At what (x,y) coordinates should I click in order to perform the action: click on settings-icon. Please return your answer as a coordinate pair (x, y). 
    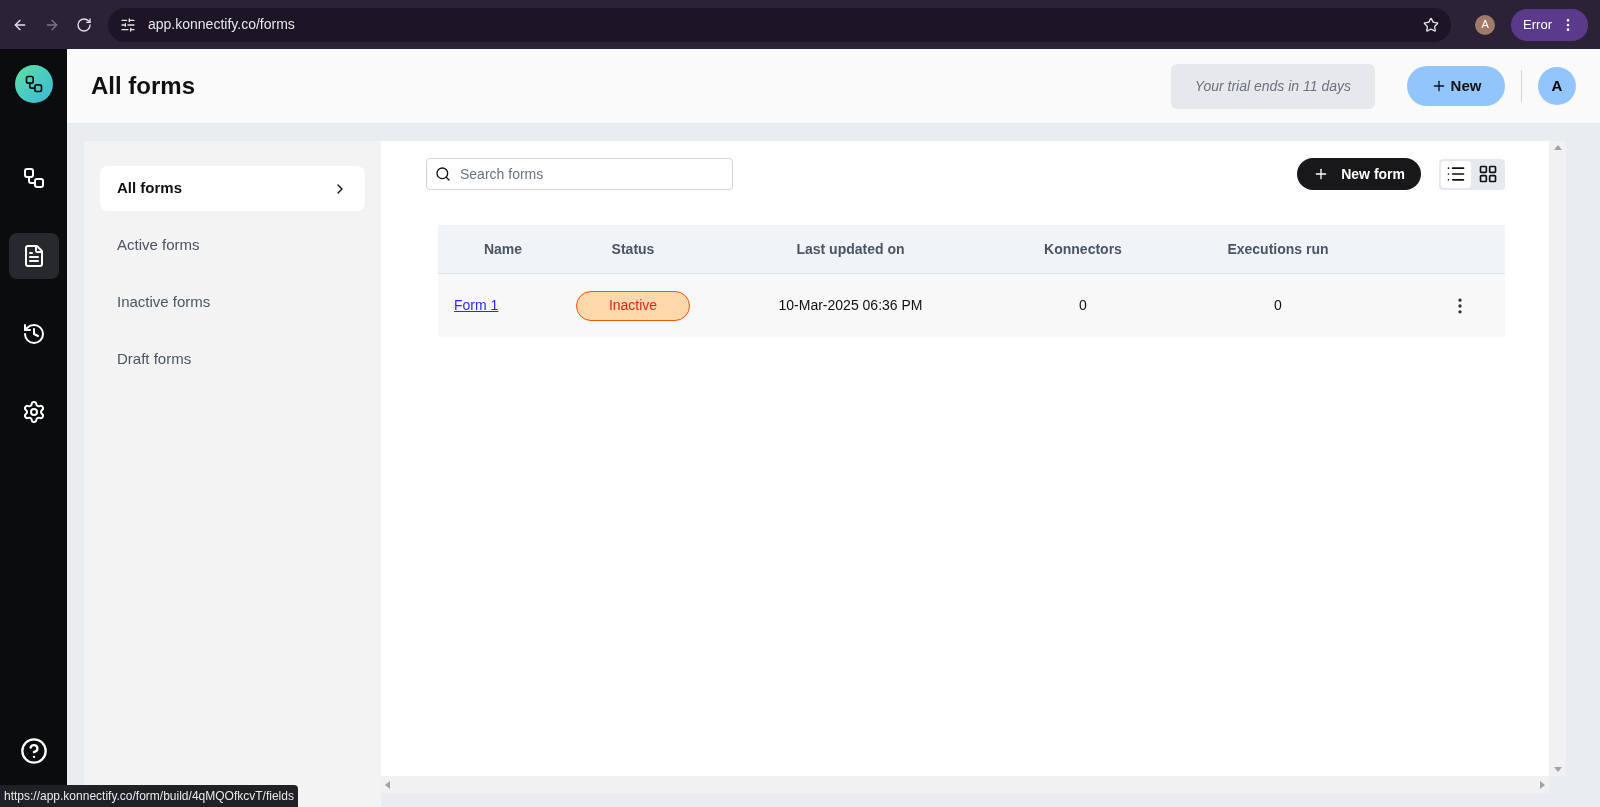
    Looking at the image, I should click on (33, 412).